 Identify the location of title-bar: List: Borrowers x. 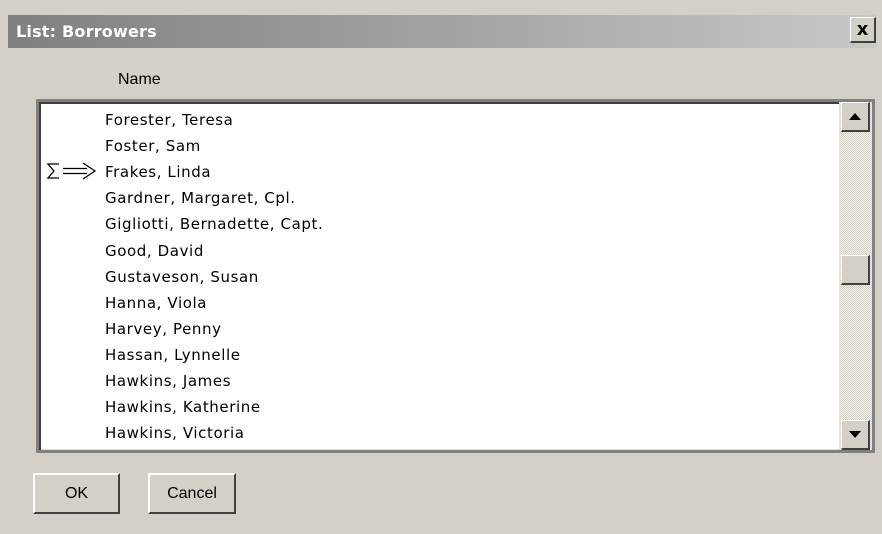
(442, 31).